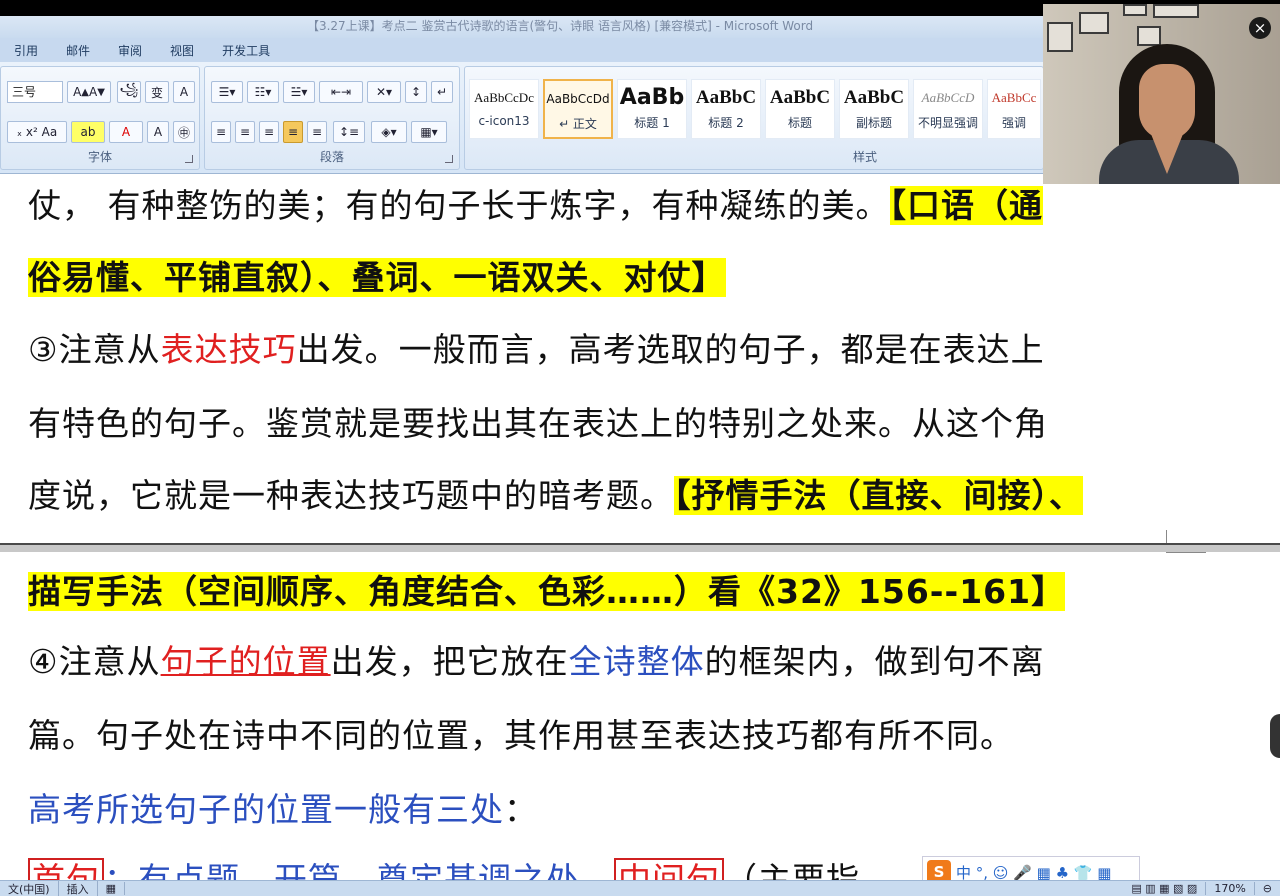 This screenshot has width=1280, height=896. What do you see at coordinates (1267, 888) in the screenshot?
I see `zoom-out-icon: ⊖` at bounding box center [1267, 888].